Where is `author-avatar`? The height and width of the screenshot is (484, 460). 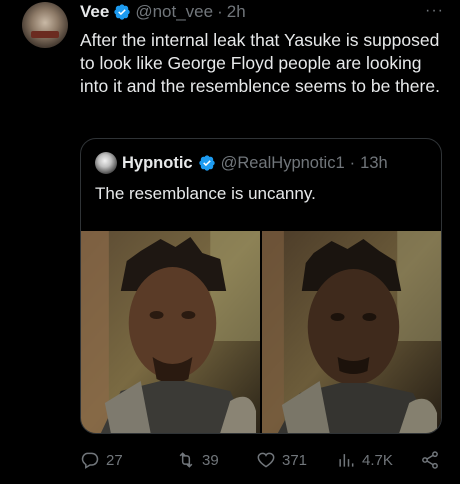 author-avatar is located at coordinates (45, 25).